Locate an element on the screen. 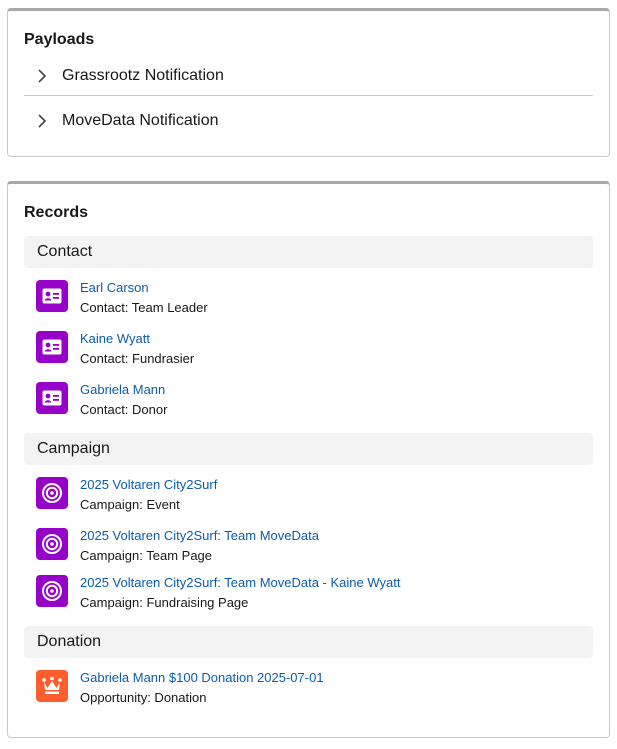 The image size is (617, 749). record-type: Contact: Team Leader is located at coordinates (144, 307).